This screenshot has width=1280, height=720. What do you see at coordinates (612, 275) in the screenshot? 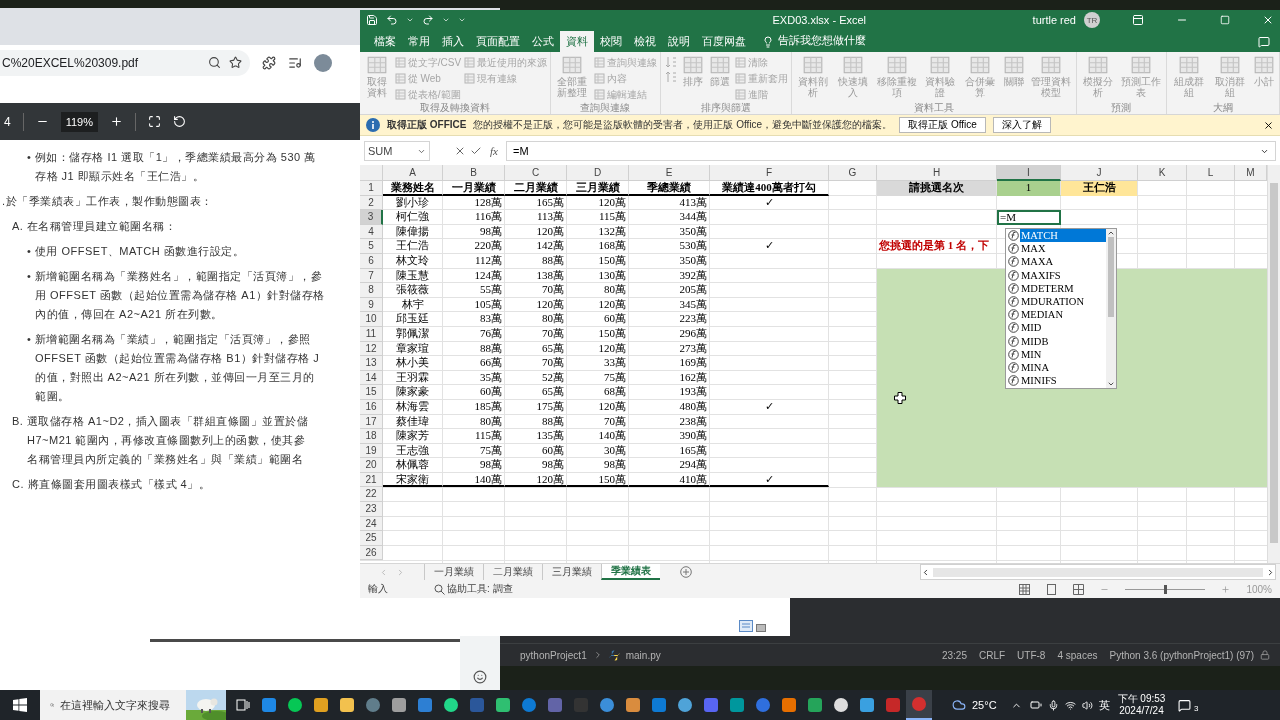
I see `table-cell-text: 130萬` at bounding box center [612, 275].